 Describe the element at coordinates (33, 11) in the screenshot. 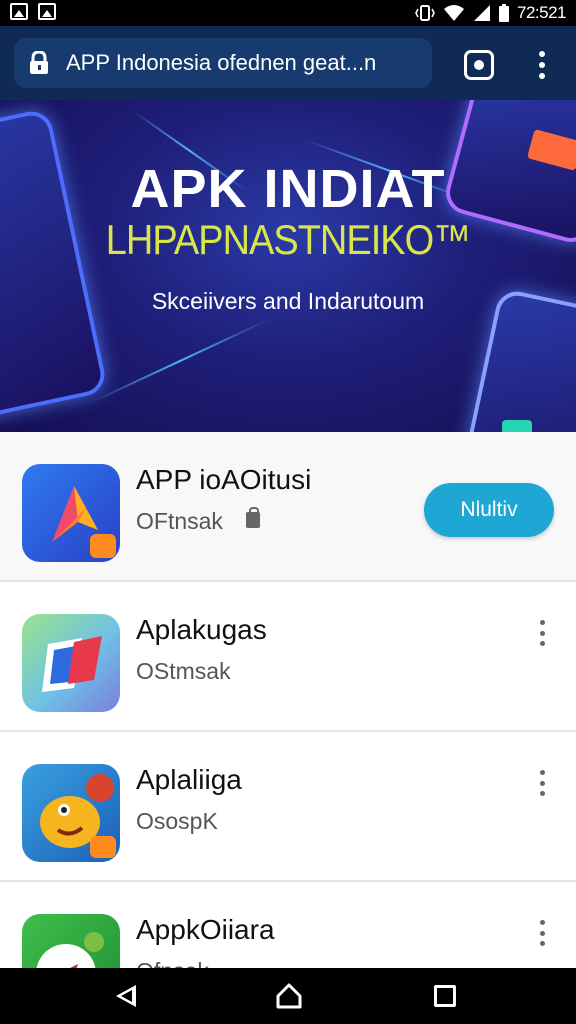

I see `notification-icons` at that location.